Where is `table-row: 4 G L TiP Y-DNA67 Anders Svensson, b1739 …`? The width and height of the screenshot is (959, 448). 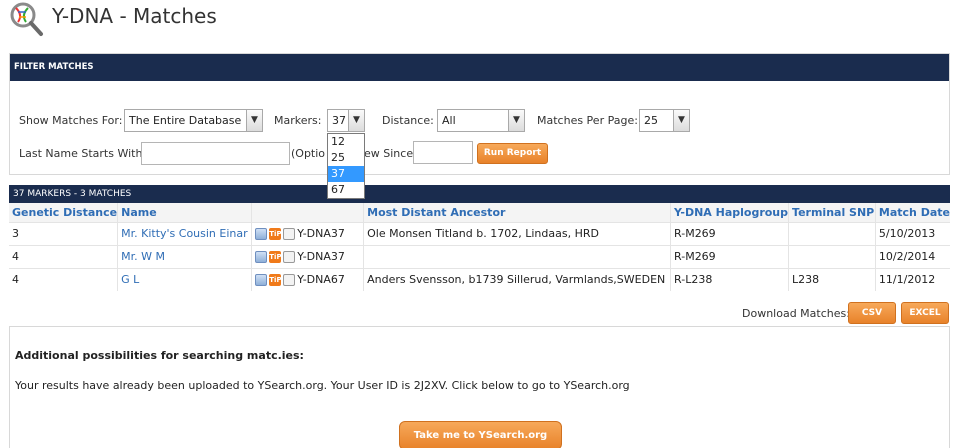 table-row: 4 G L TiP Y-DNA67 Anders Svensson, b1739 … is located at coordinates (479, 279).